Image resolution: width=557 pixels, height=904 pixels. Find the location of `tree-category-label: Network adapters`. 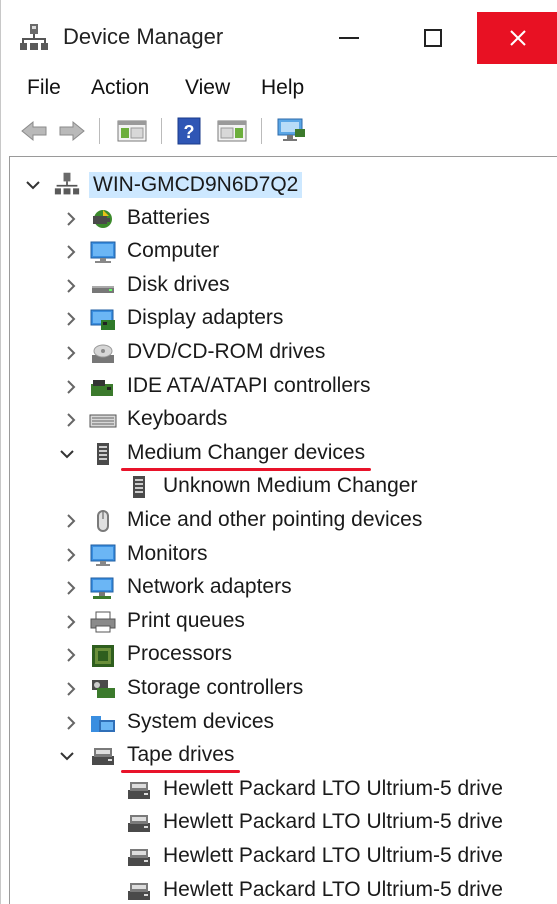

tree-category-label: Network adapters is located at coordinates (209, 587).